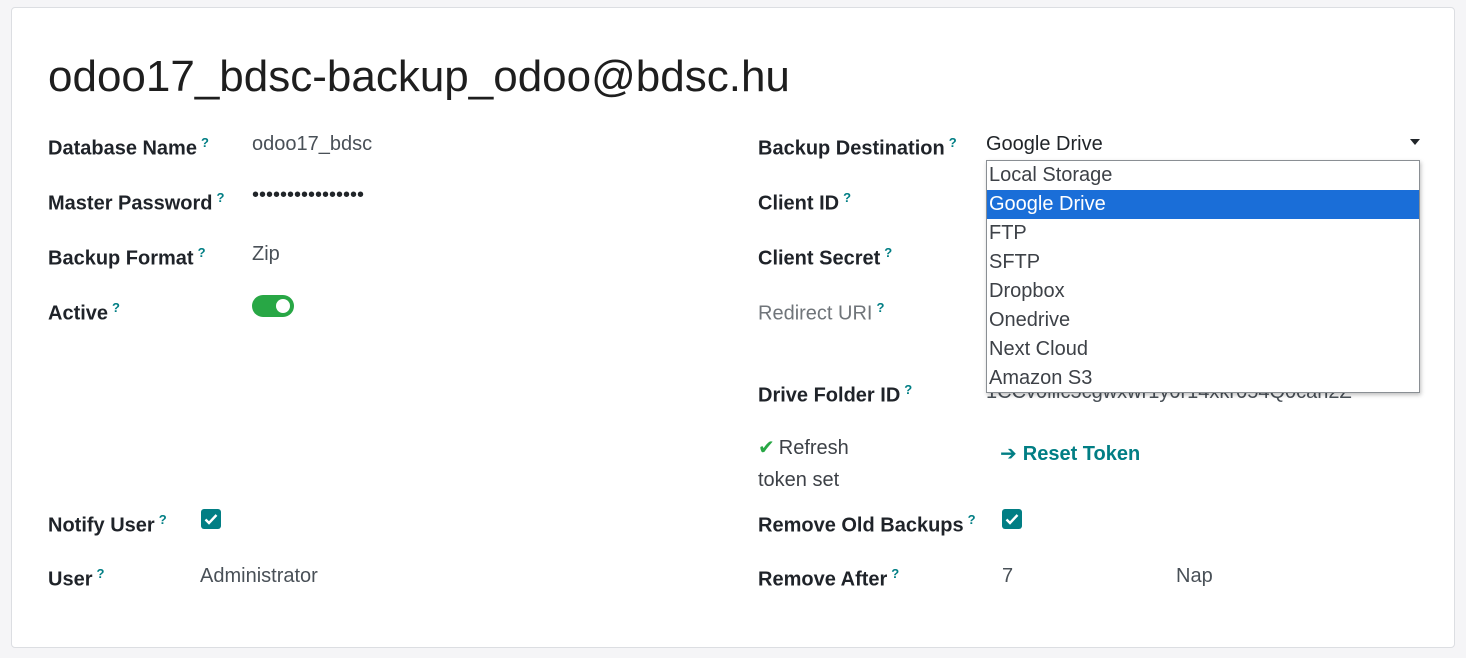 The width and height of the screenshot is (1466, 658). What do you see at coordinates (1203, 349) in the screenshot?
I see `dropdown-option: Next Cloud` at bounding box center [1203, 349].